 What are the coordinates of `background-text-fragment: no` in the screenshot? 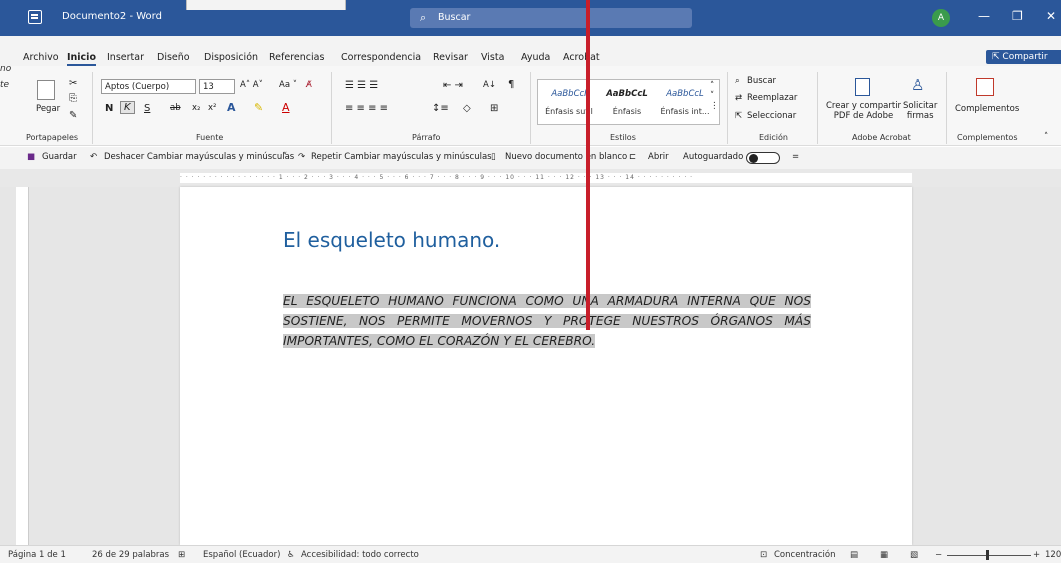 It's located at (6, 69).